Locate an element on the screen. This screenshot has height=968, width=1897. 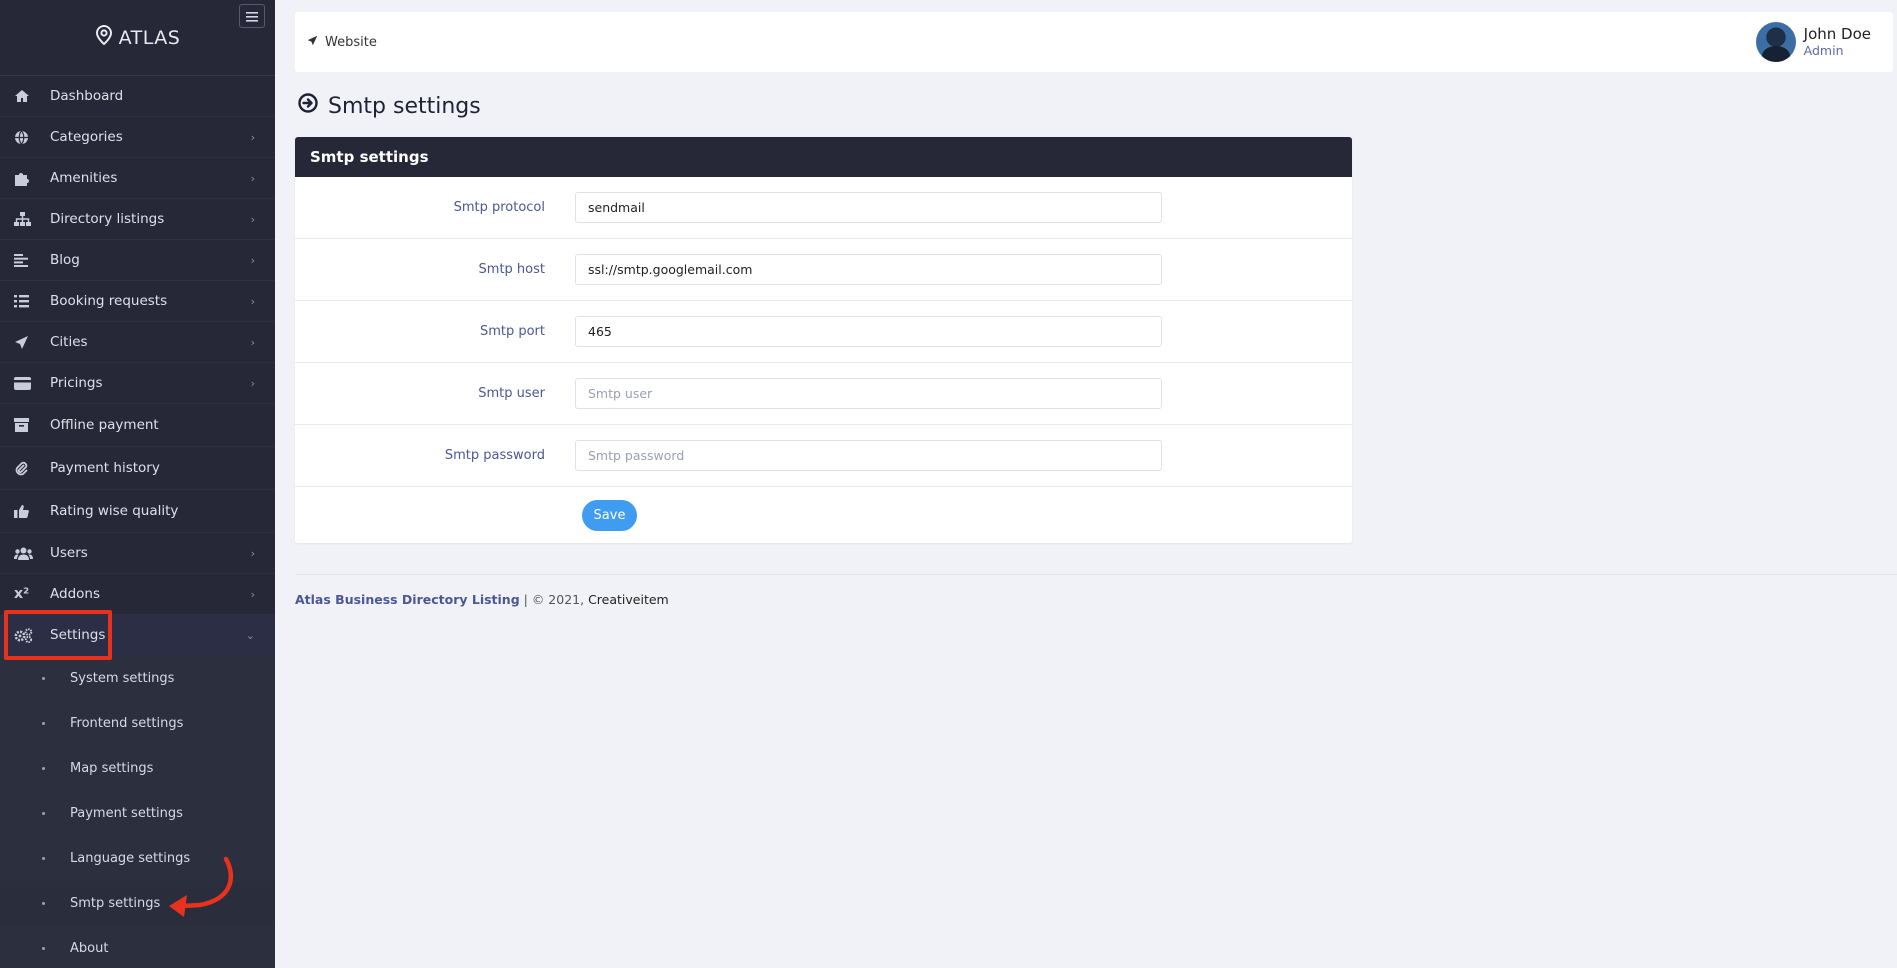
footer-divider is located at coordinates (1096, 574).